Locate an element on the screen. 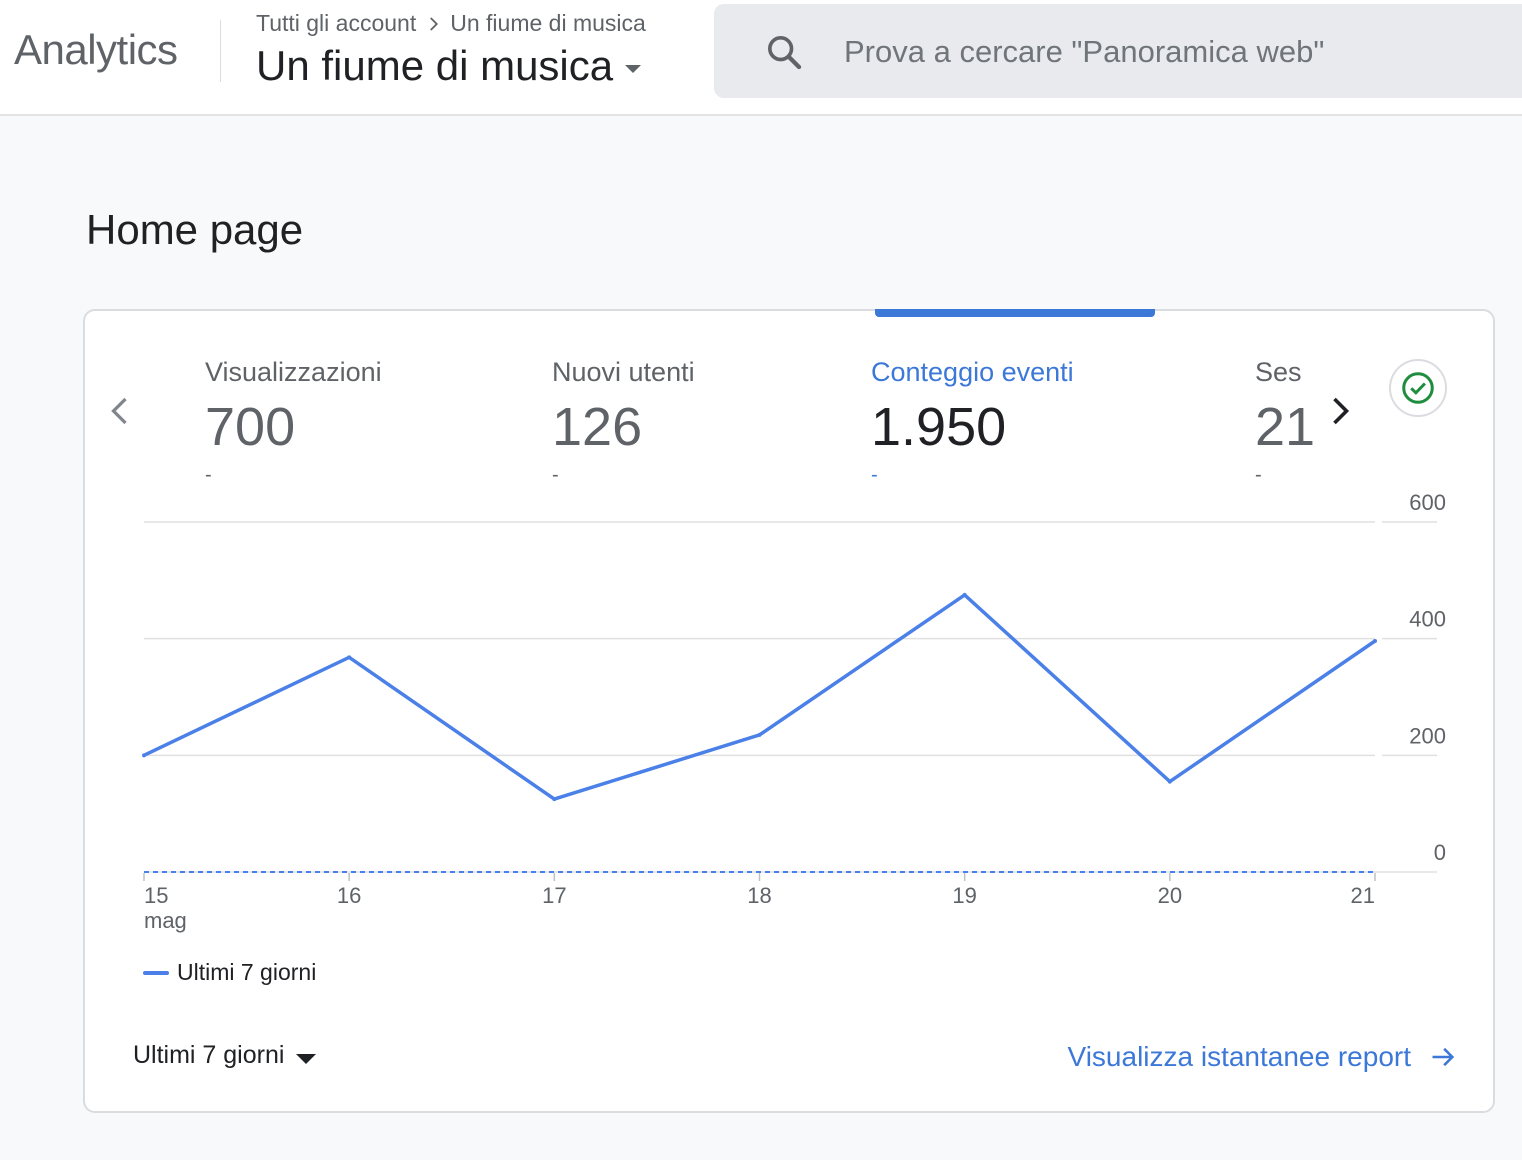  x-tick-label: 16 is located at coordinates (349, 895).